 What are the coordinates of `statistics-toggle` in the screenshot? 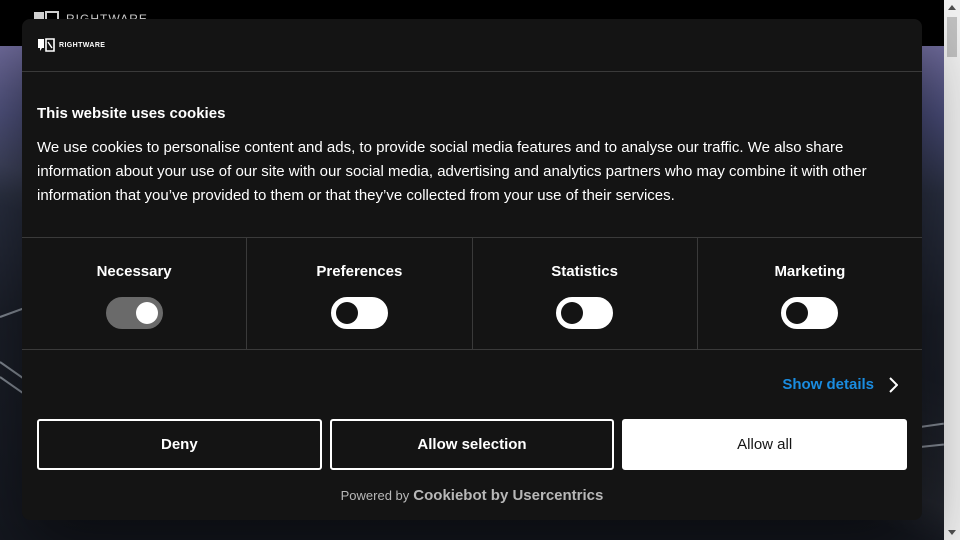 It's located at (585, 313).